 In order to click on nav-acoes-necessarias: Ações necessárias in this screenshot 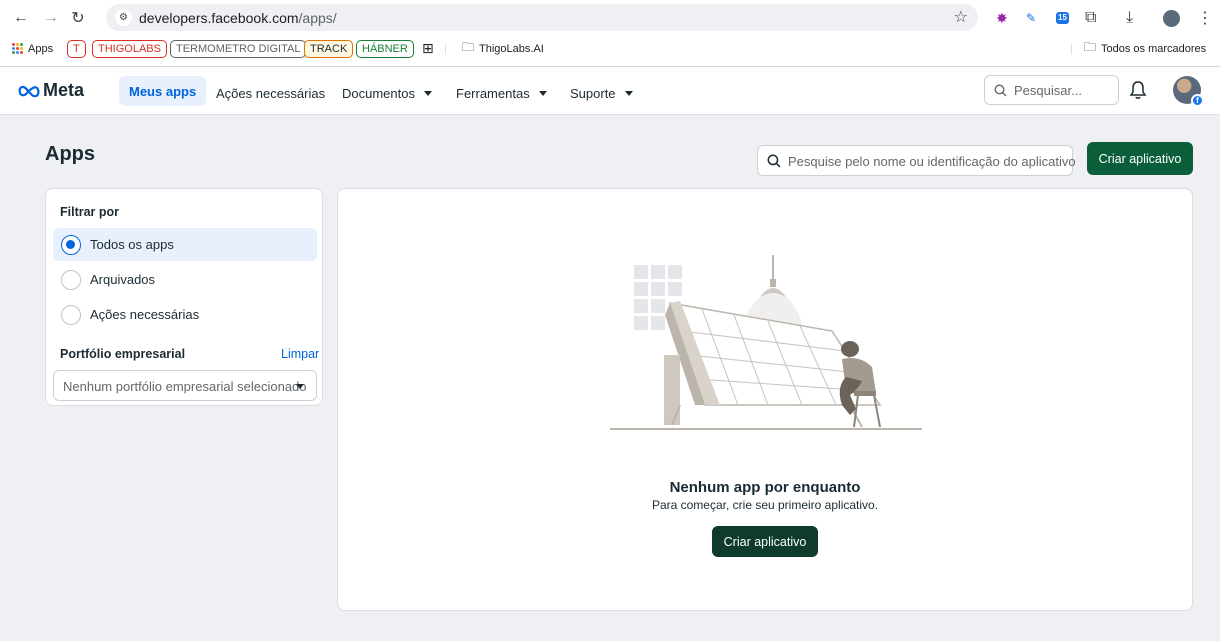, I will do `click(270, 93)`.